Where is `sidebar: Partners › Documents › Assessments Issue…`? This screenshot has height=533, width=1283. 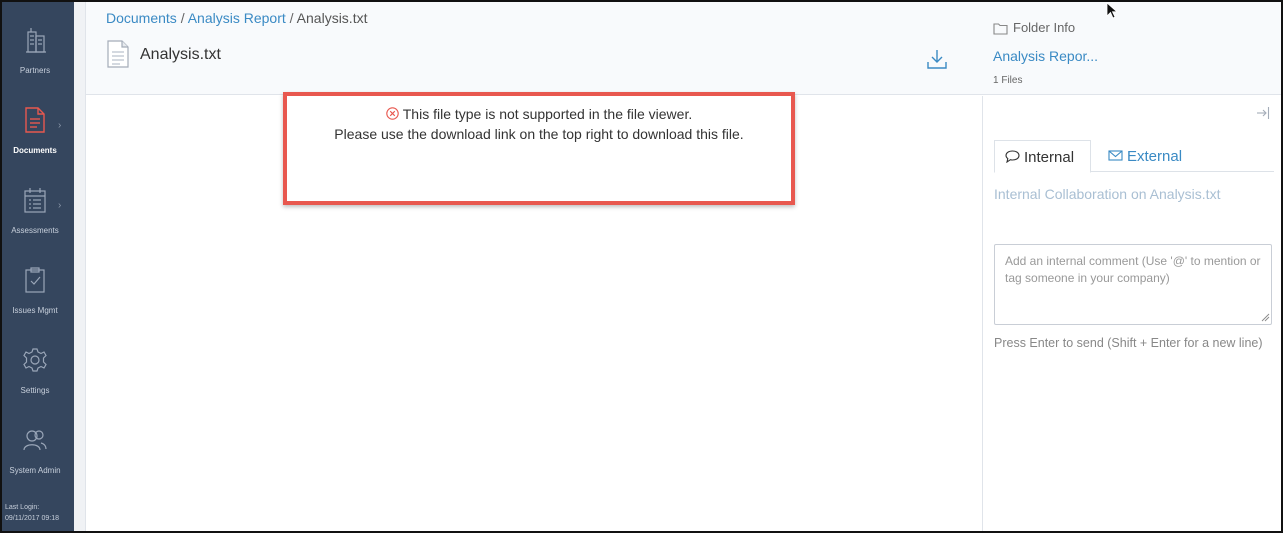 sidebar: Partners › Documents › Assessments Issue… is located at coordinates (38, 266).